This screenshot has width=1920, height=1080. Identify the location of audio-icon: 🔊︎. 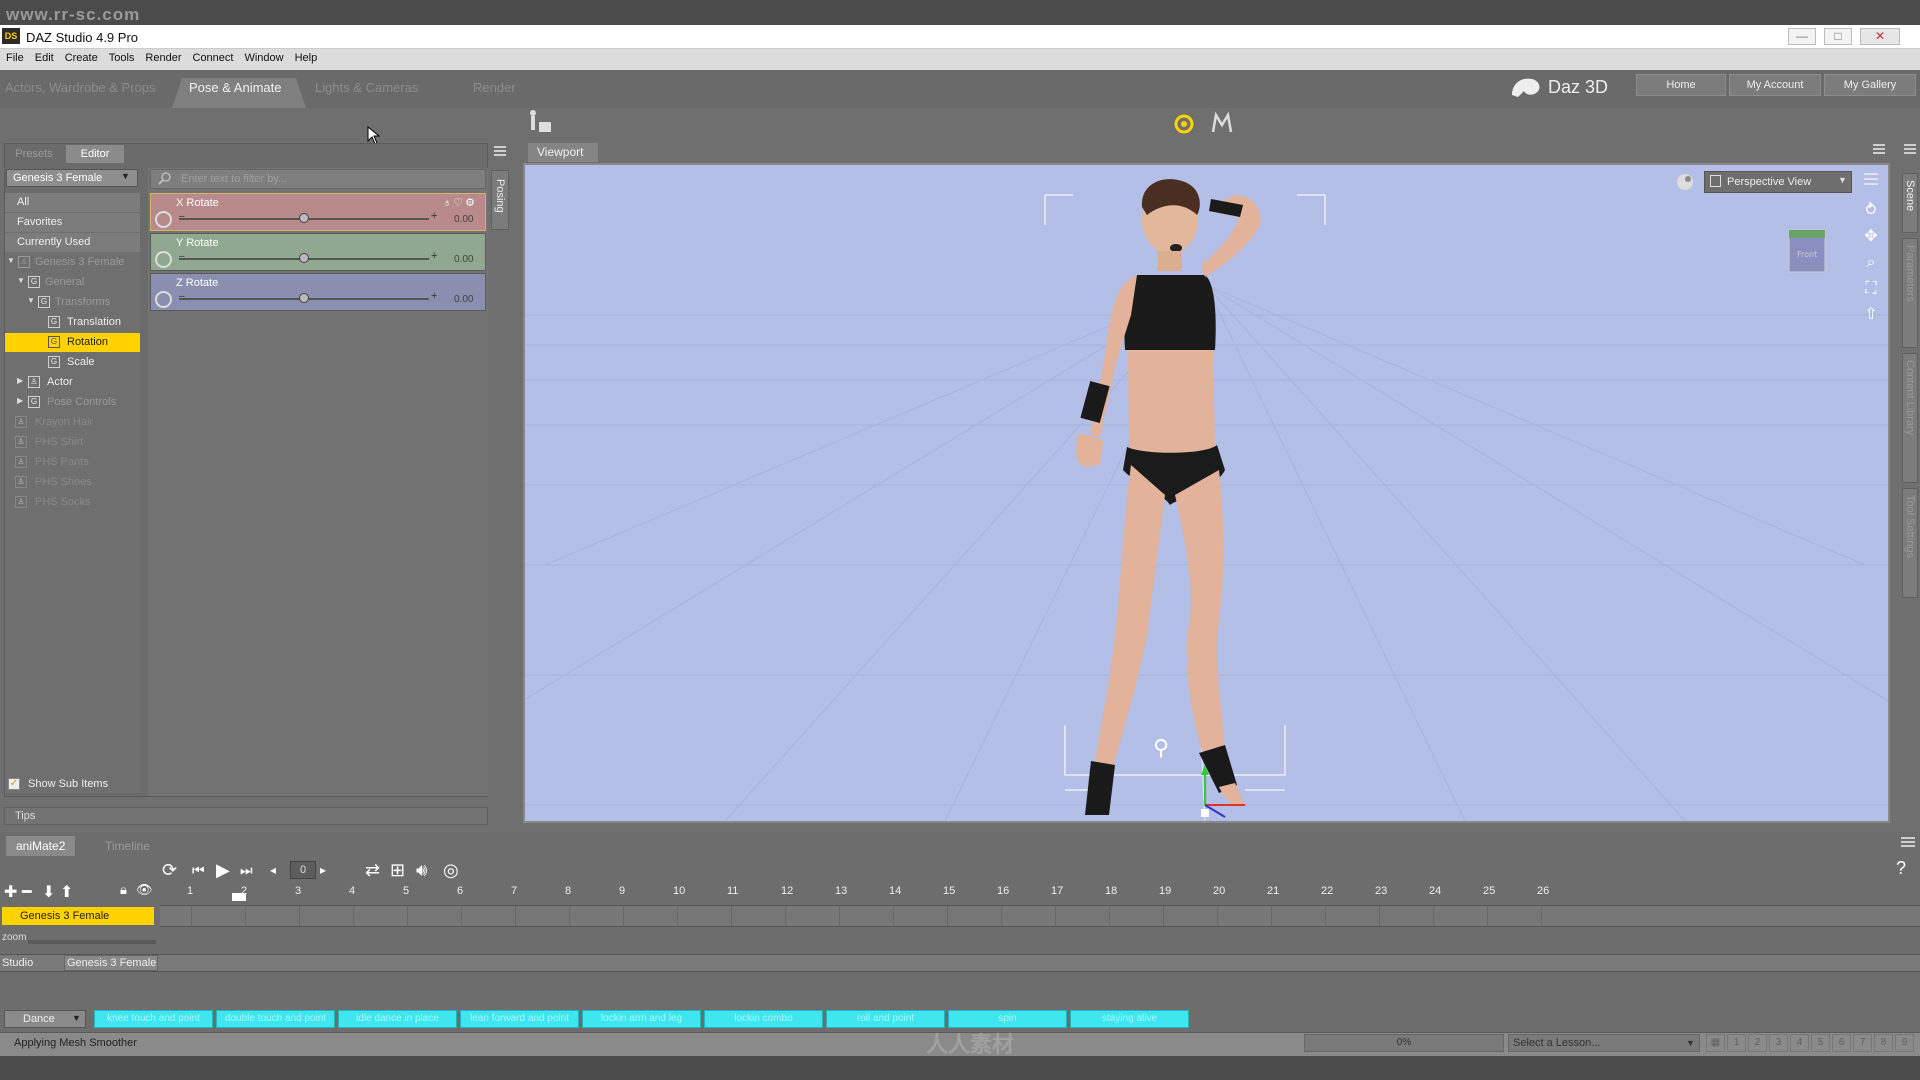
(421, 870).